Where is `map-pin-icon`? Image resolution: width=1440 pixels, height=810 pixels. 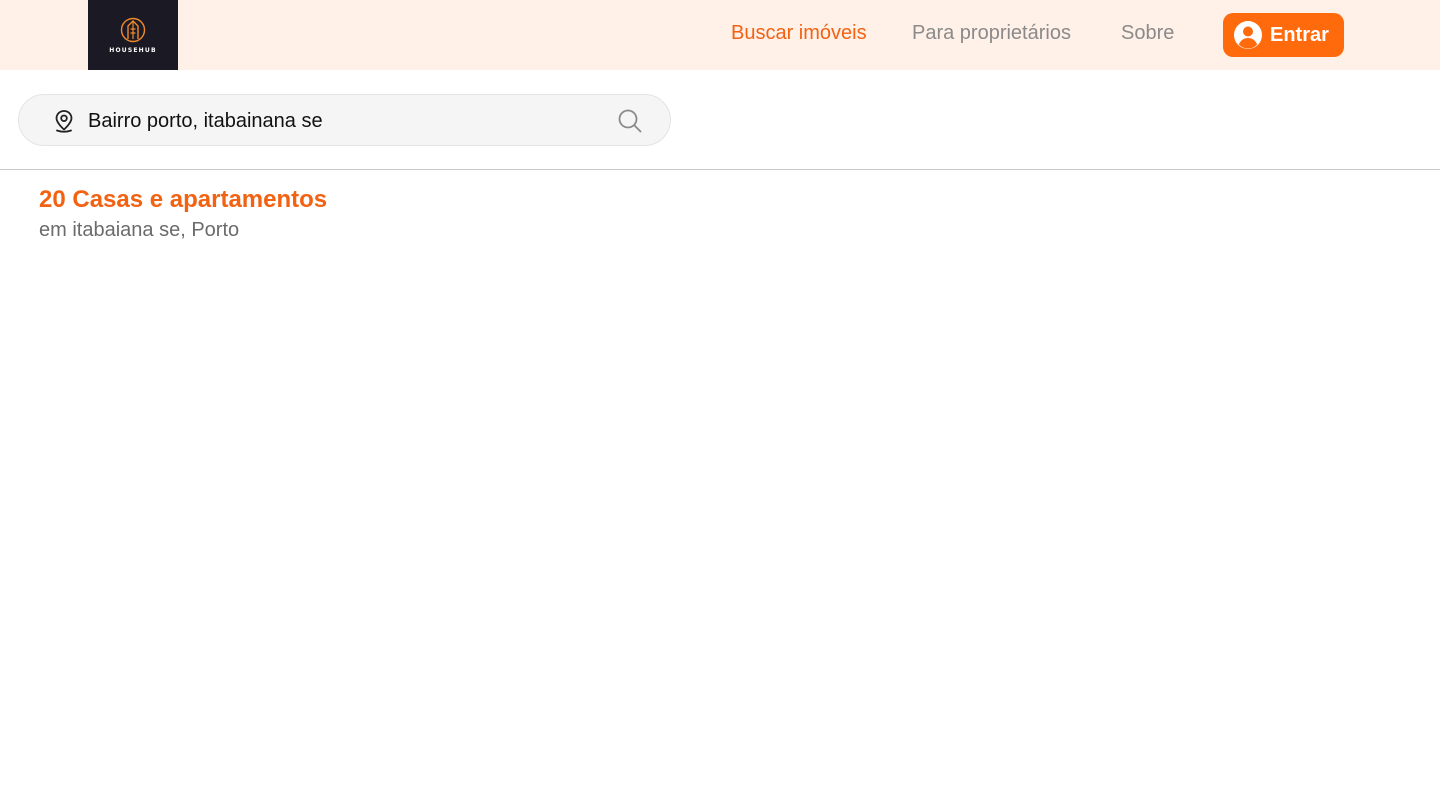
map-pin-icon is located at coordinates (64, 121).